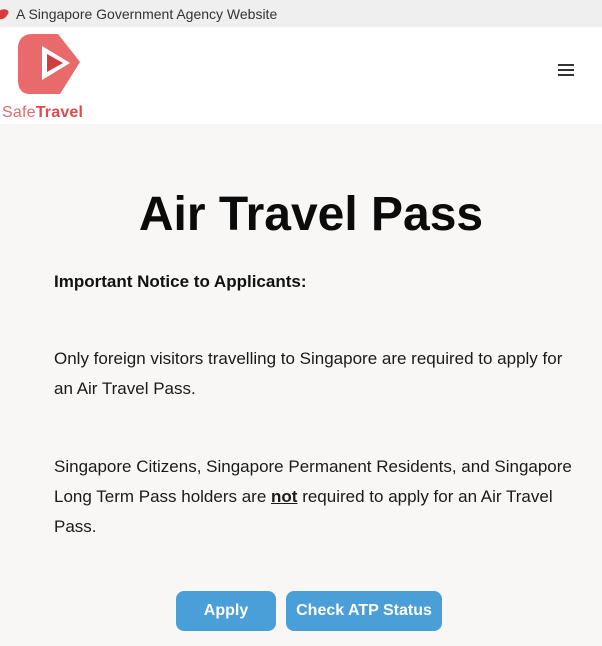 This screenshot has height=646, width=602. What do you see at coordinates (19, 112) in the screenshot?
I see `logo-text-safe: Safe` at bounding box center [19, 112].